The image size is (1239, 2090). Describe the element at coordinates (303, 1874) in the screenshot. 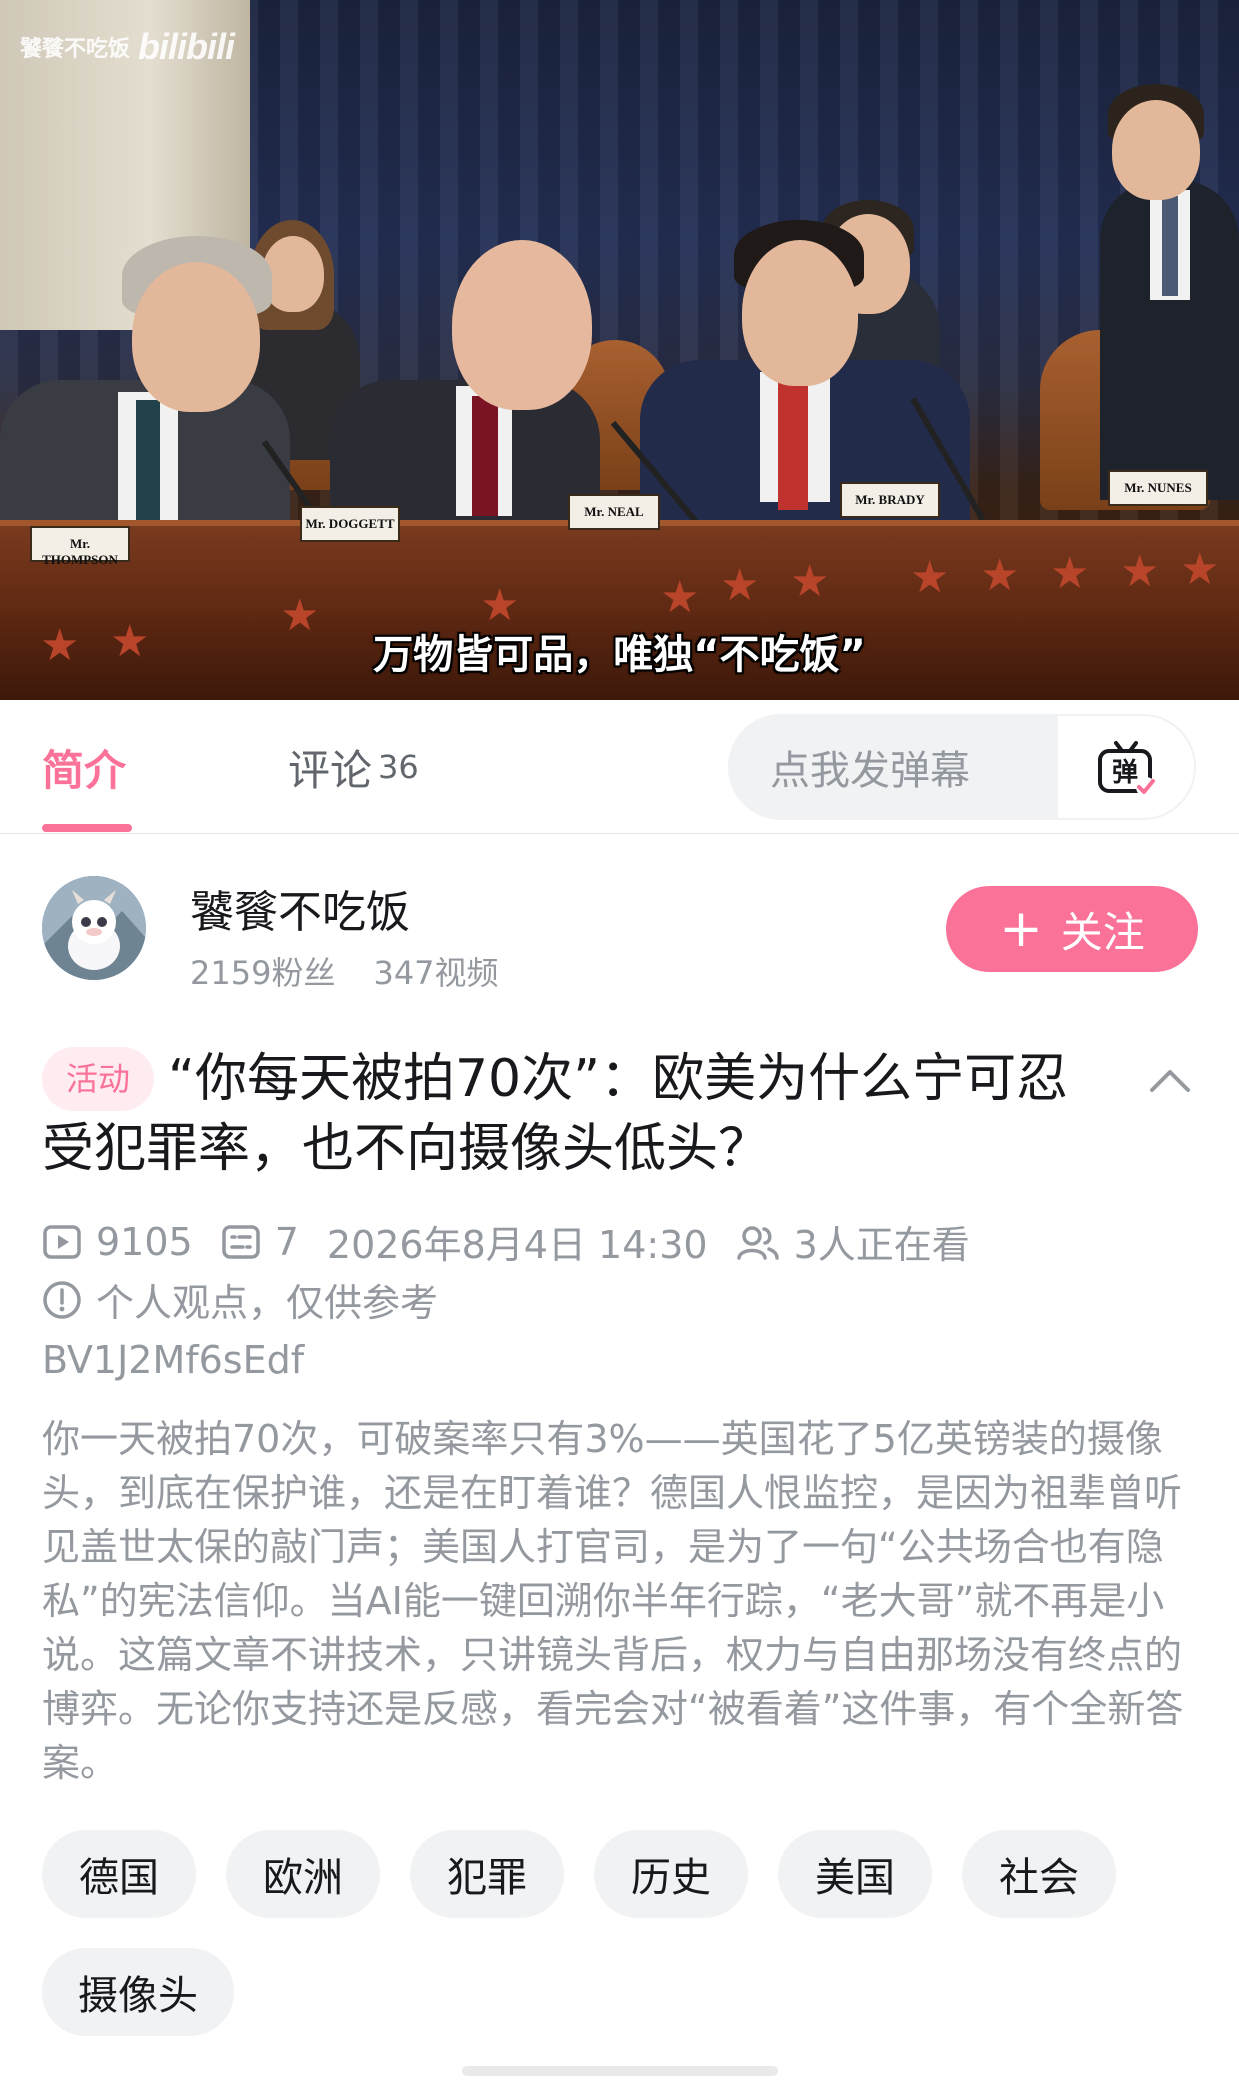

I see `tag-chip: 欧洲` at that location.